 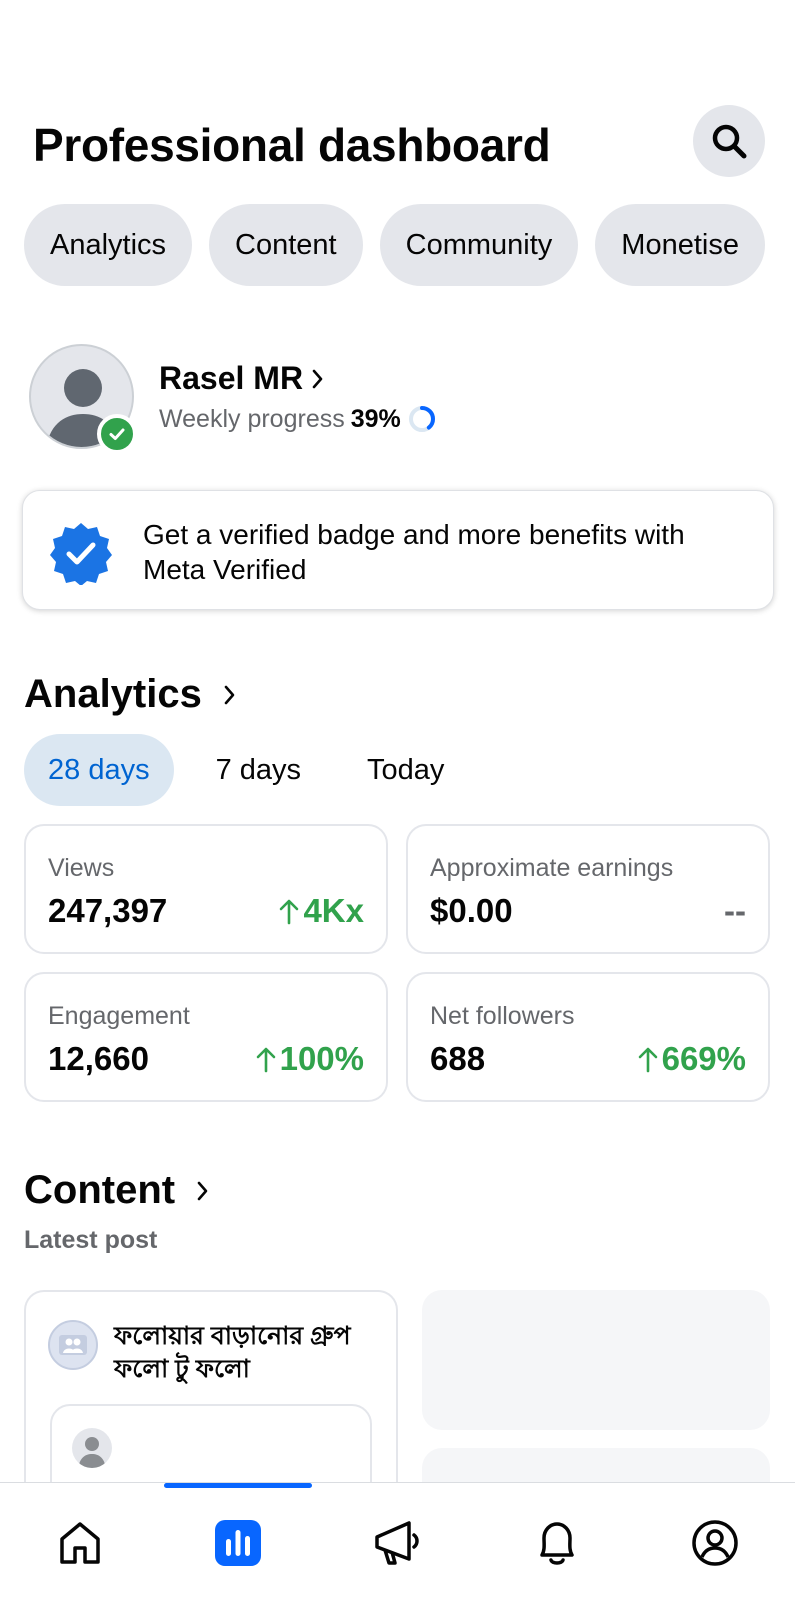 I want to click on profile-icon, so click(x=715, y=1543).